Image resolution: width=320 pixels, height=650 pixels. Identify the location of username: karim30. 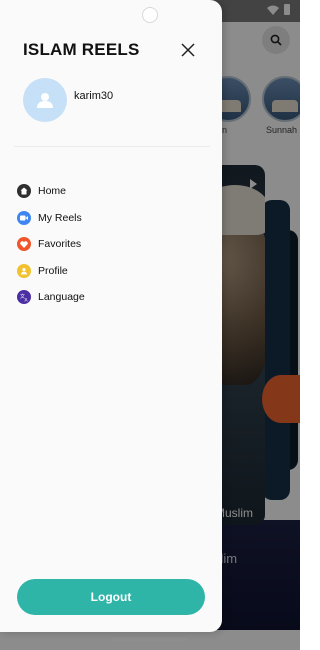
(94, 96).